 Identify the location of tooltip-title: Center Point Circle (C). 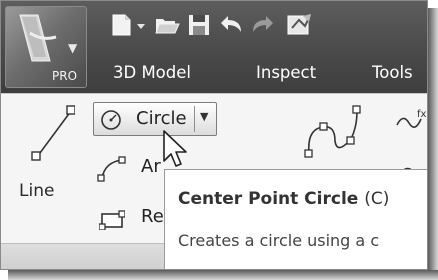
(283, 199).